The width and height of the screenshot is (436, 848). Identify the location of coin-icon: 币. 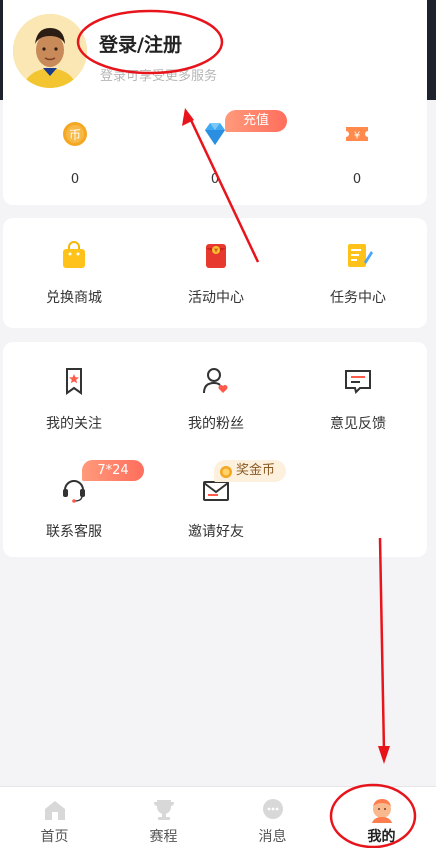
(75, 134).